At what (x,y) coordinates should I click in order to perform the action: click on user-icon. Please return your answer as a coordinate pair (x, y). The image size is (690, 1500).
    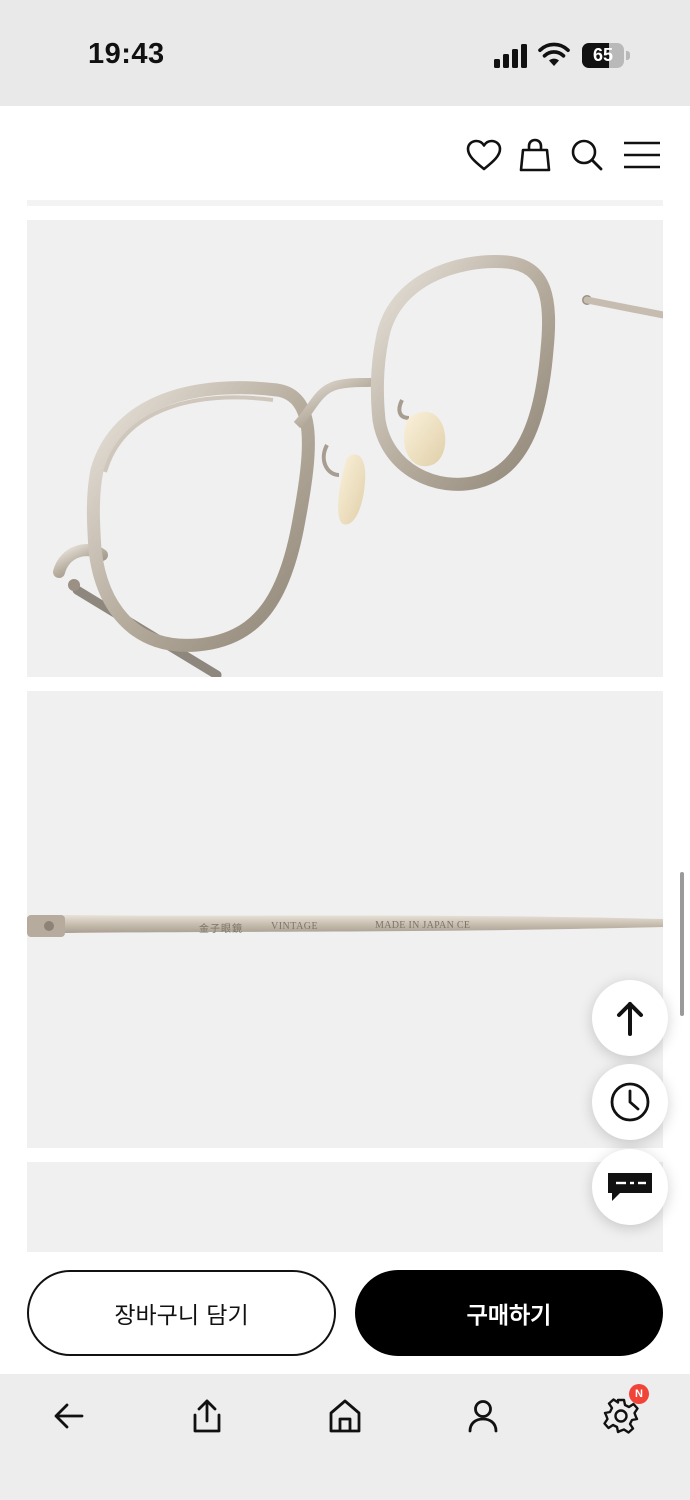
    Looking at the image, I should click on (483, 1416).